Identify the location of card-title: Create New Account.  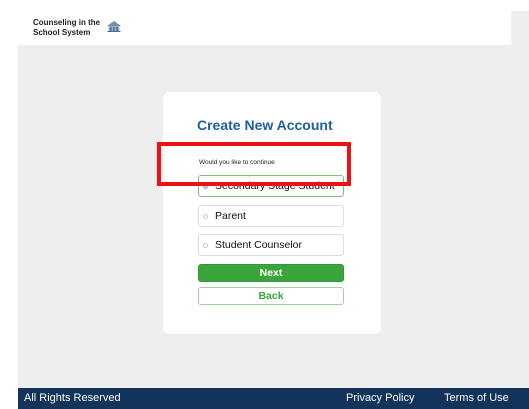
(265, 125).